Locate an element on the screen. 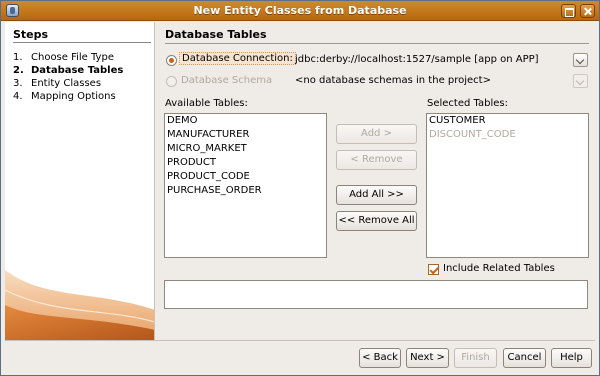 Image resolution: width=600 pixels, height=376 pixels. cancel-button: Cancel is located at coordinates (524, 358).